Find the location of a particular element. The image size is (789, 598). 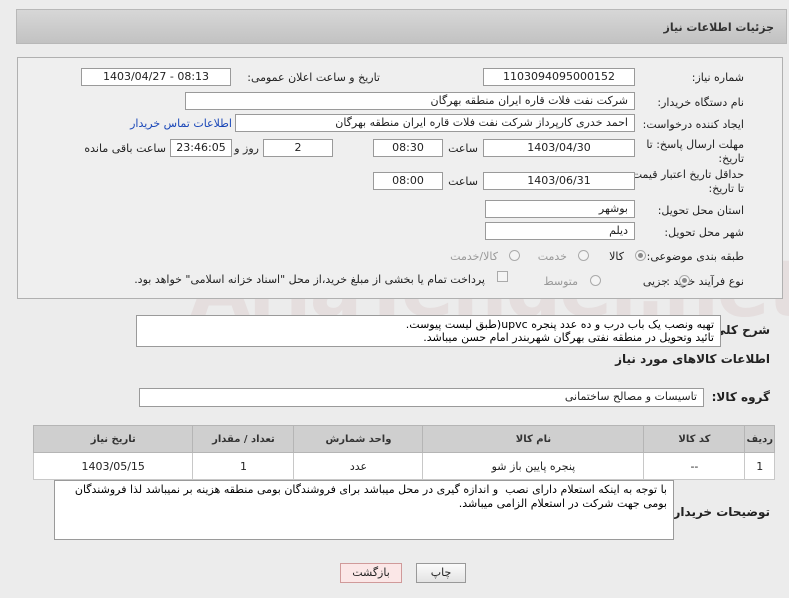

need-number-field: 1103094095000152 is located at coordinates (559, 77).